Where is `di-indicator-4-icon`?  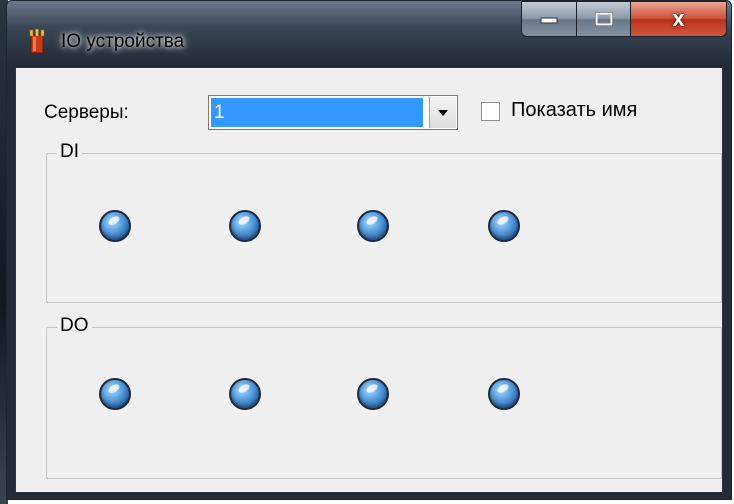
di-indicator-4-icon is located at coordinates (504, 226).